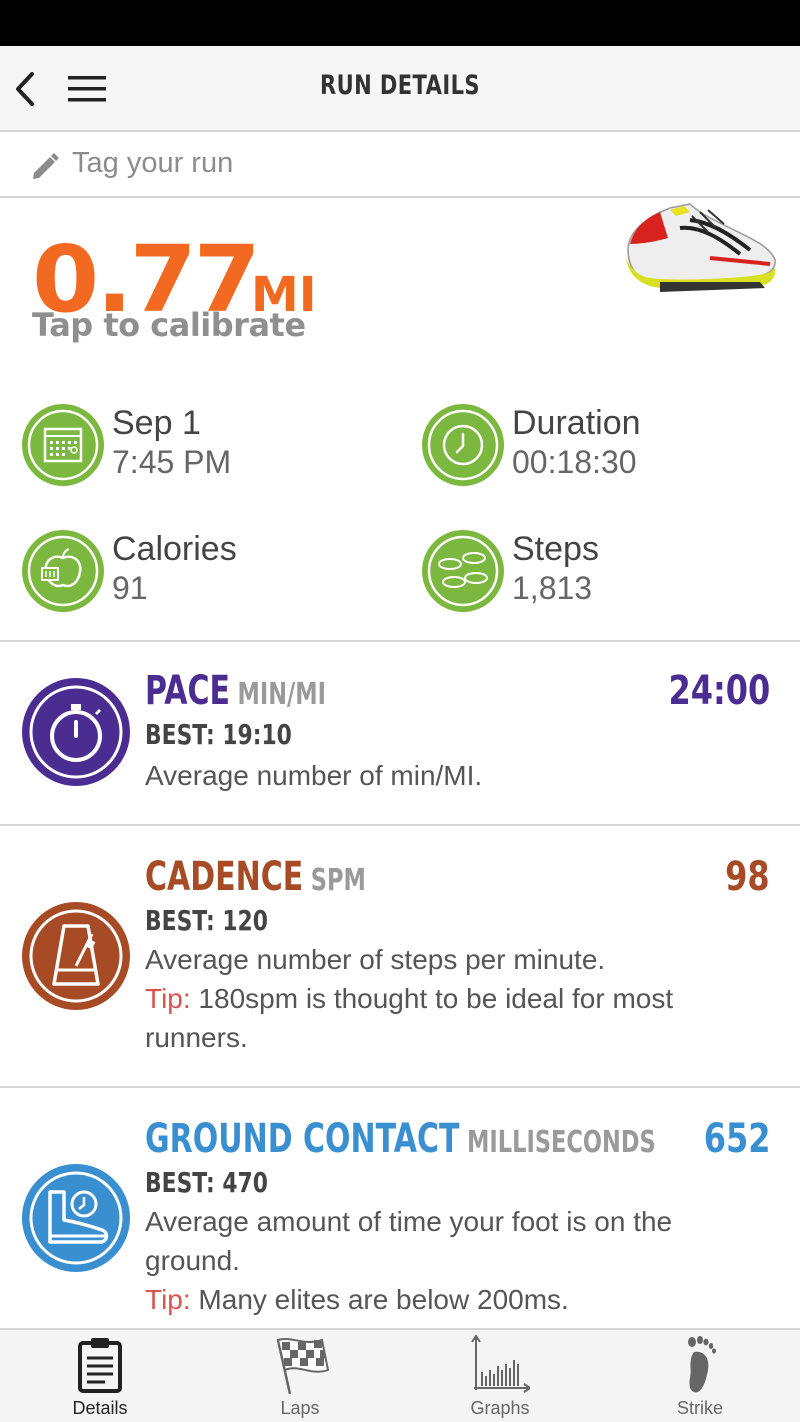 Image resolution: width=800 pixels, height=1422 pixels. Describe the element at coordinates (218, 734) in the screenshot. I see `pace-best: BEST: 19:10` at that location.